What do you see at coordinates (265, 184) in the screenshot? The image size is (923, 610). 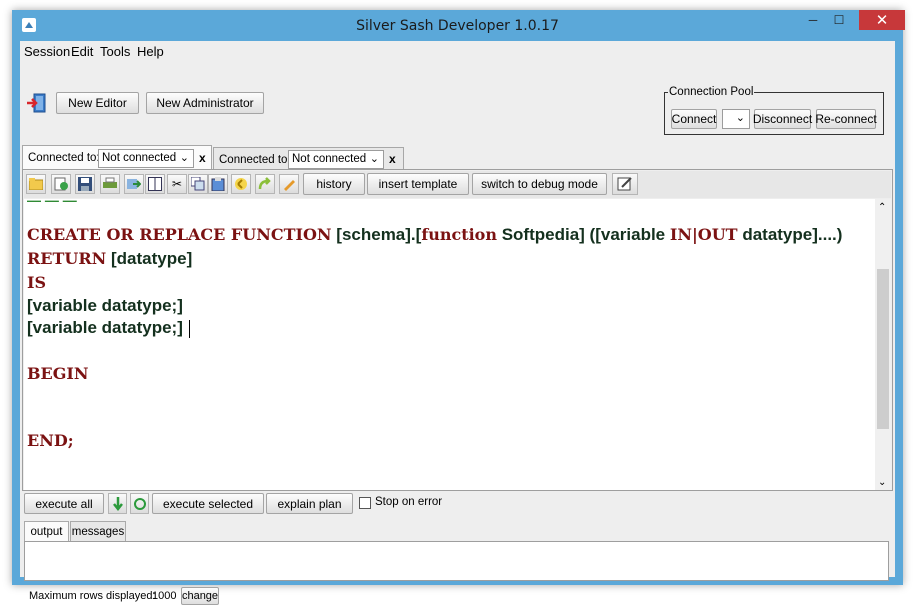 I see `redo-icon` at bounding box center [265, 184].